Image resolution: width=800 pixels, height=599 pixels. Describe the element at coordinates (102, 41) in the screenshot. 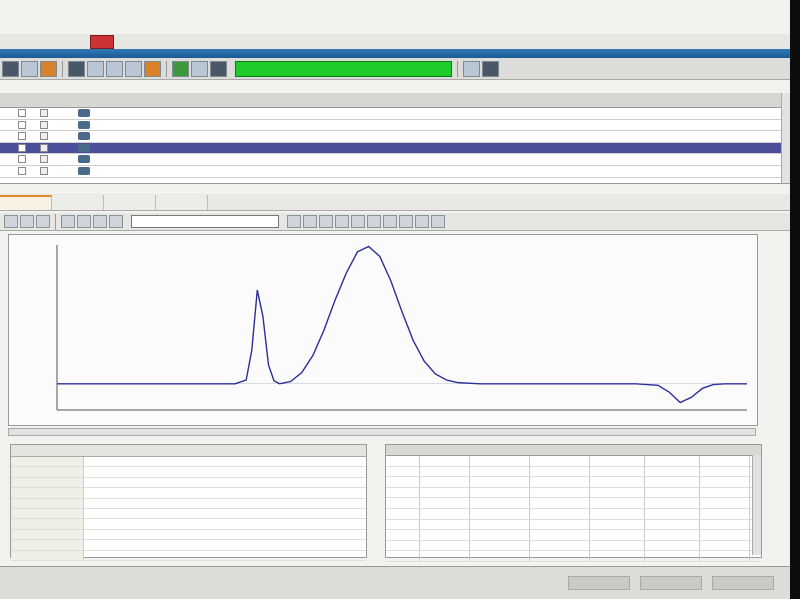

I see `menu-tag` at that location.